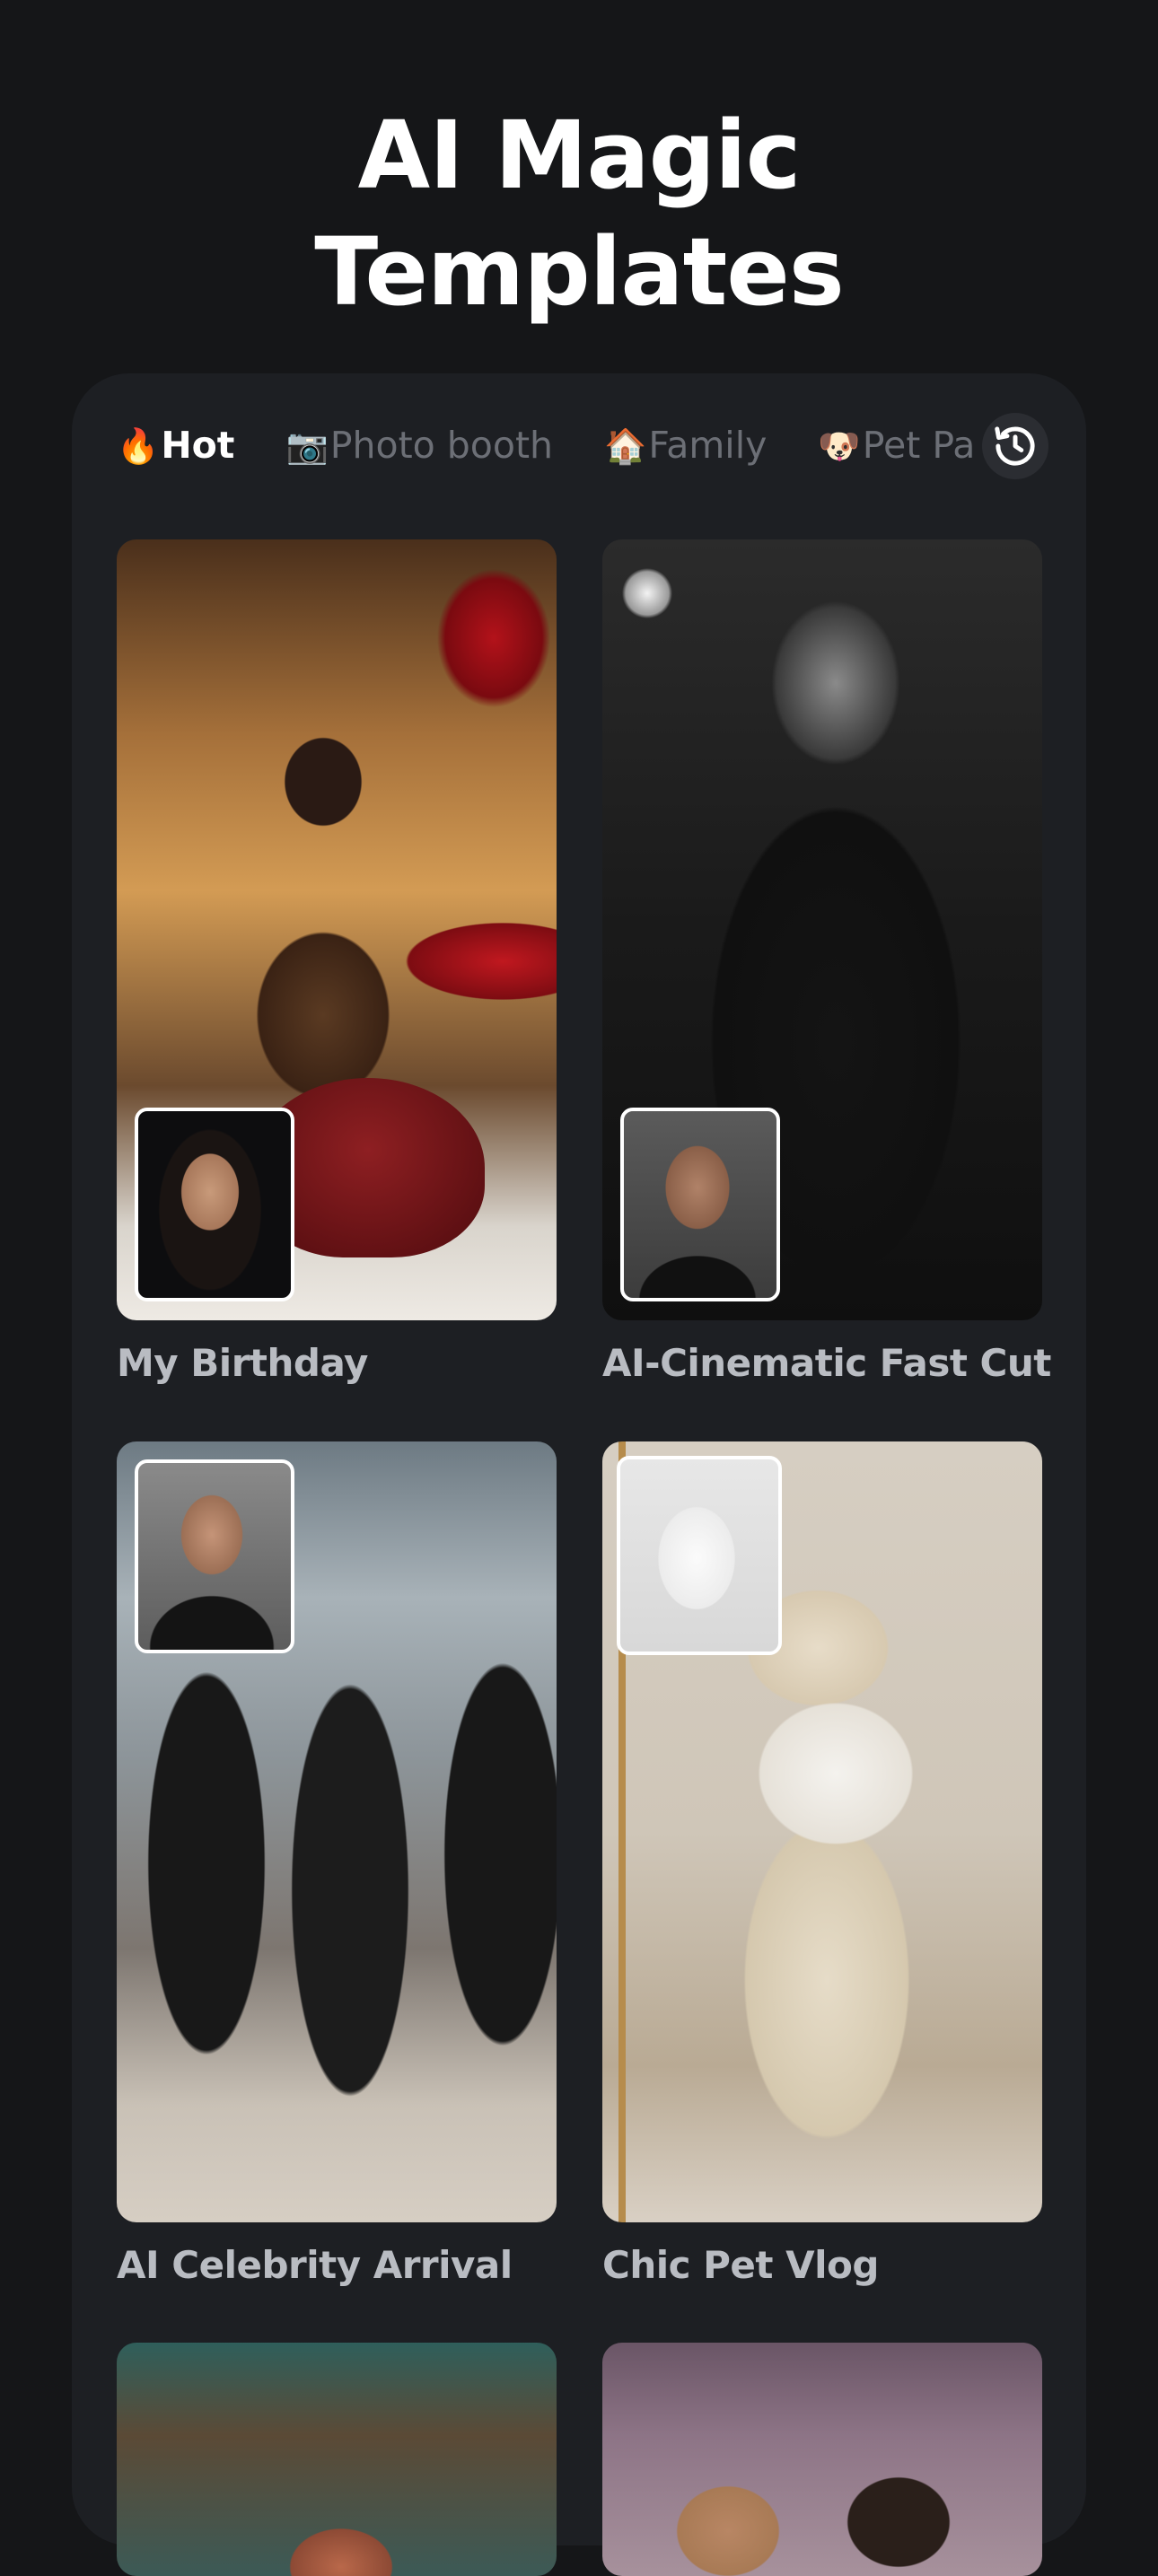  What do you see at coordinates (198, 445) in the screenshot?
I see `tab-label: Hot` at bounding box center [198, 445].